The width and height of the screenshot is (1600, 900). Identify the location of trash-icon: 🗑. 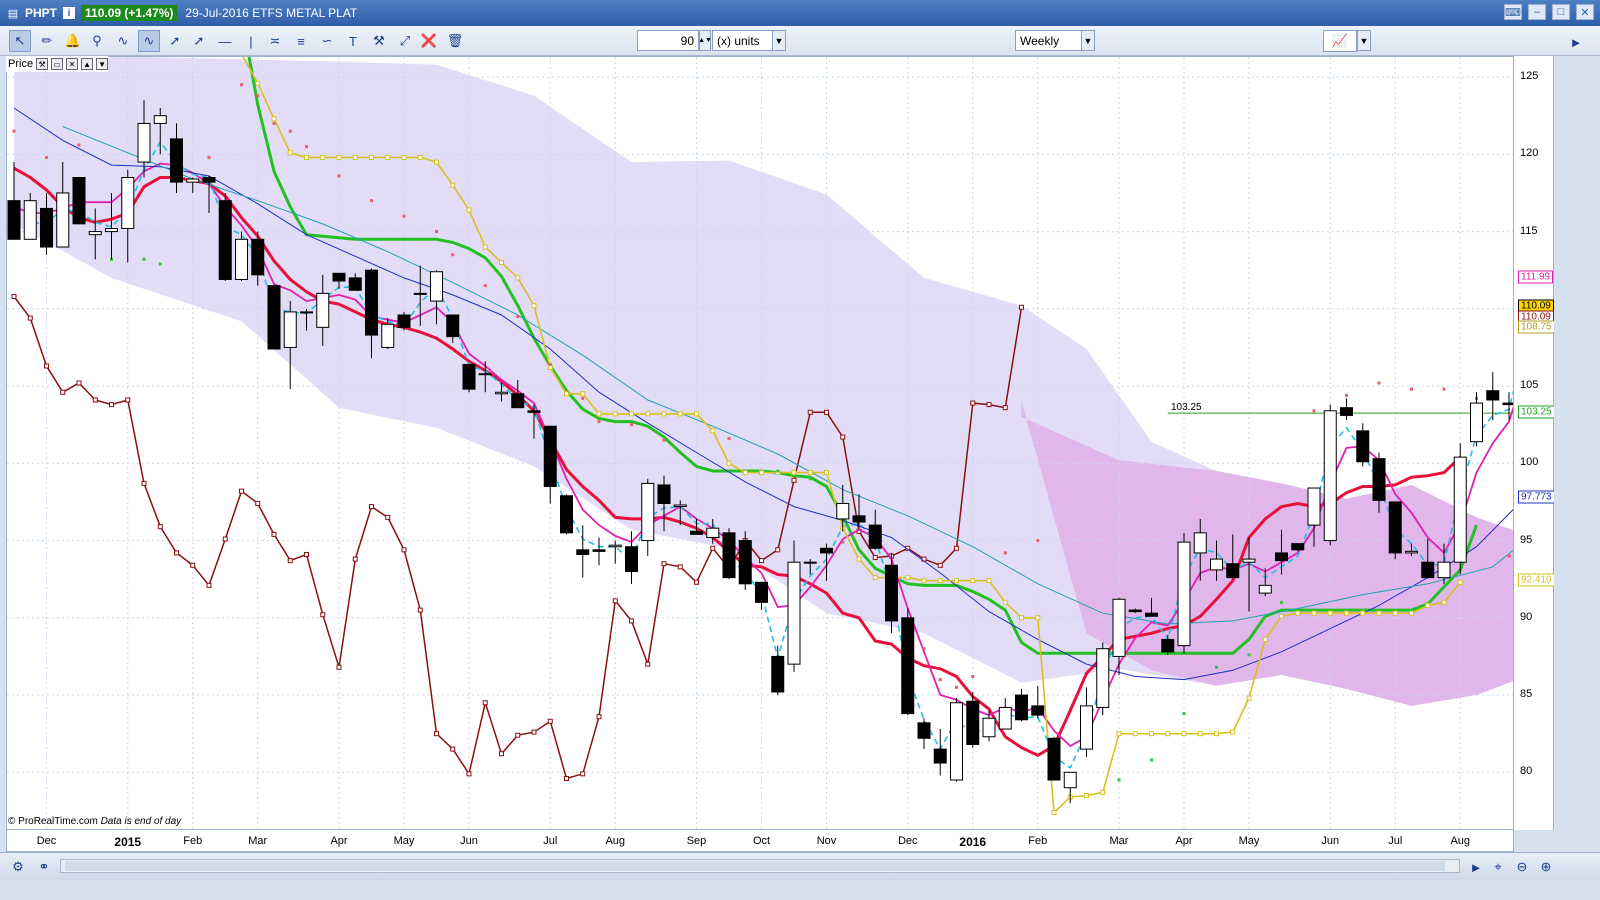
(455, 41).